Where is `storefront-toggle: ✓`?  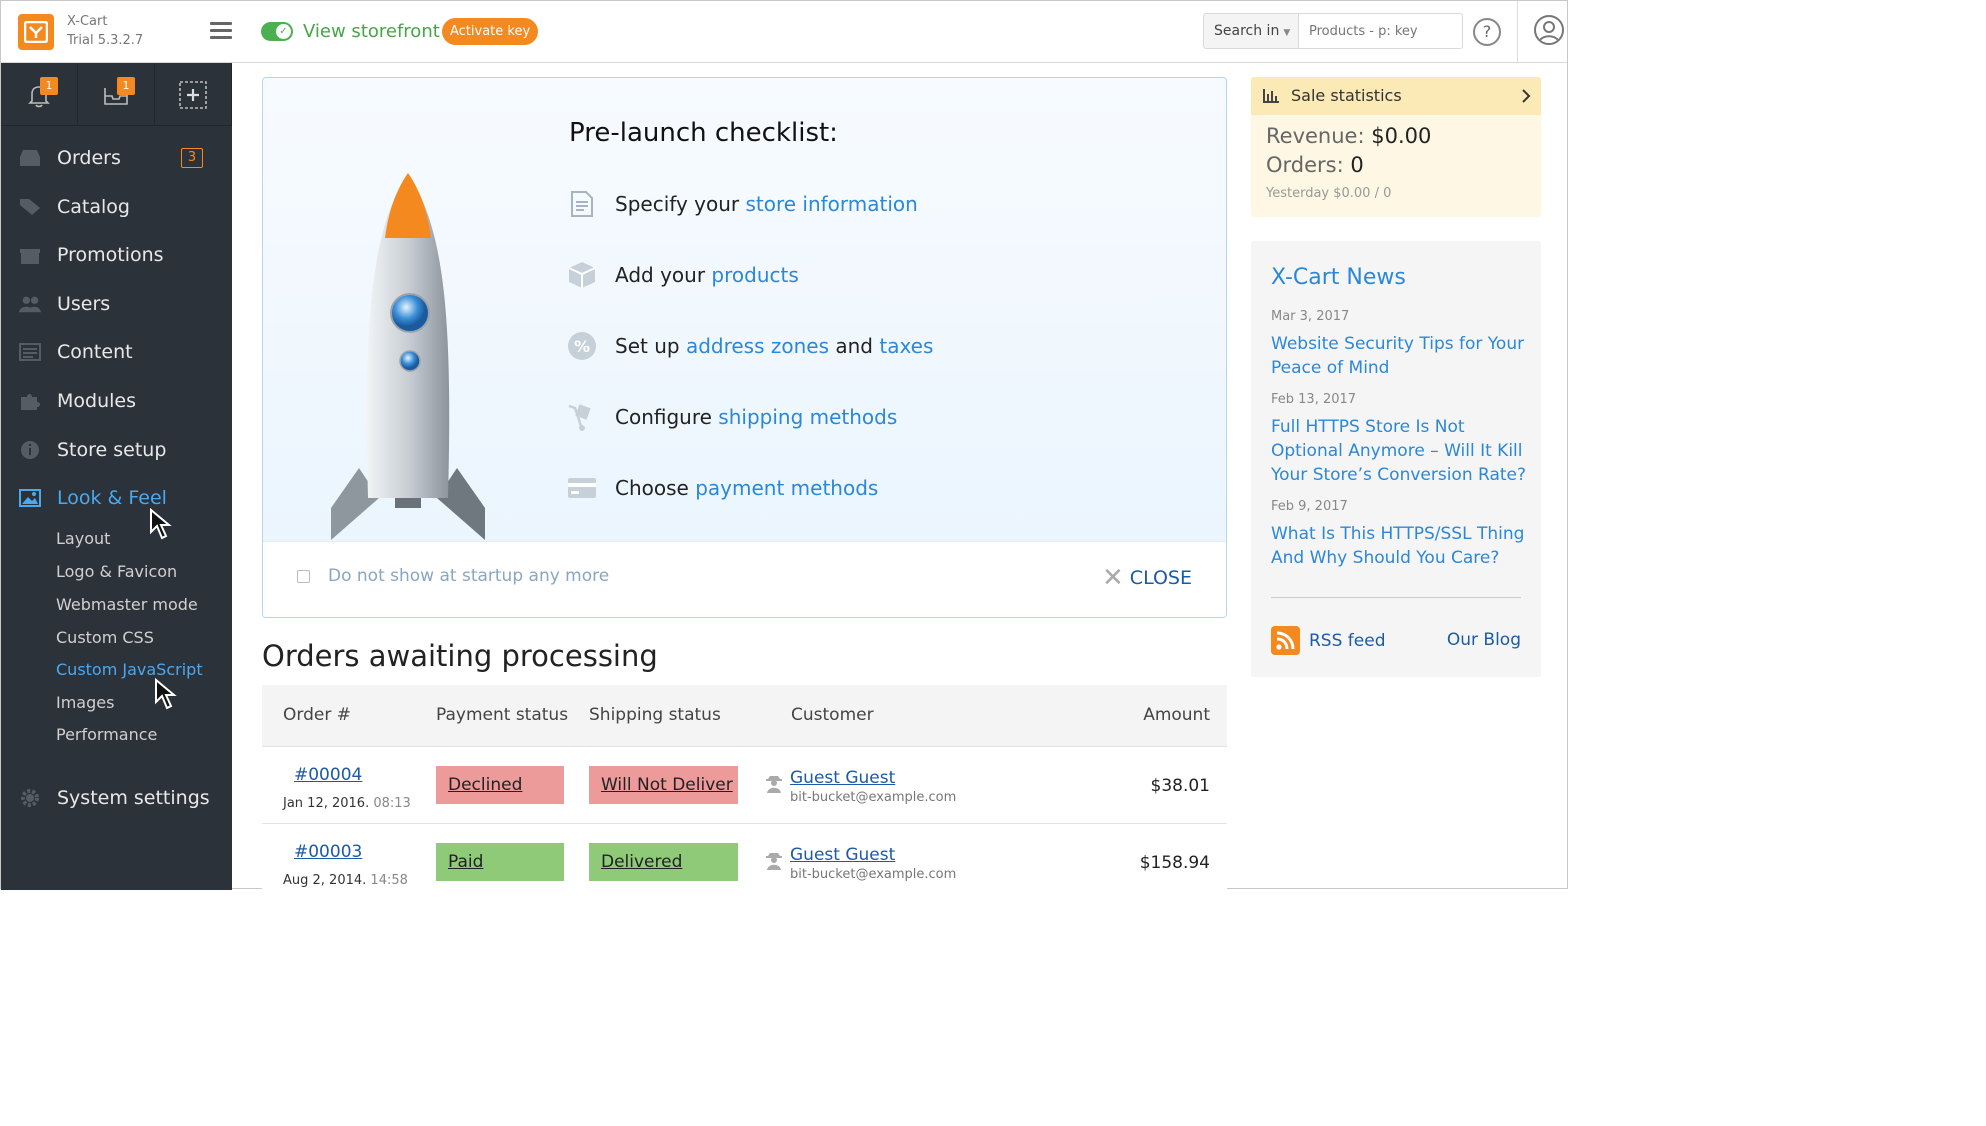 storefront-toggle: ✓ is located at coordinates (277, 31).